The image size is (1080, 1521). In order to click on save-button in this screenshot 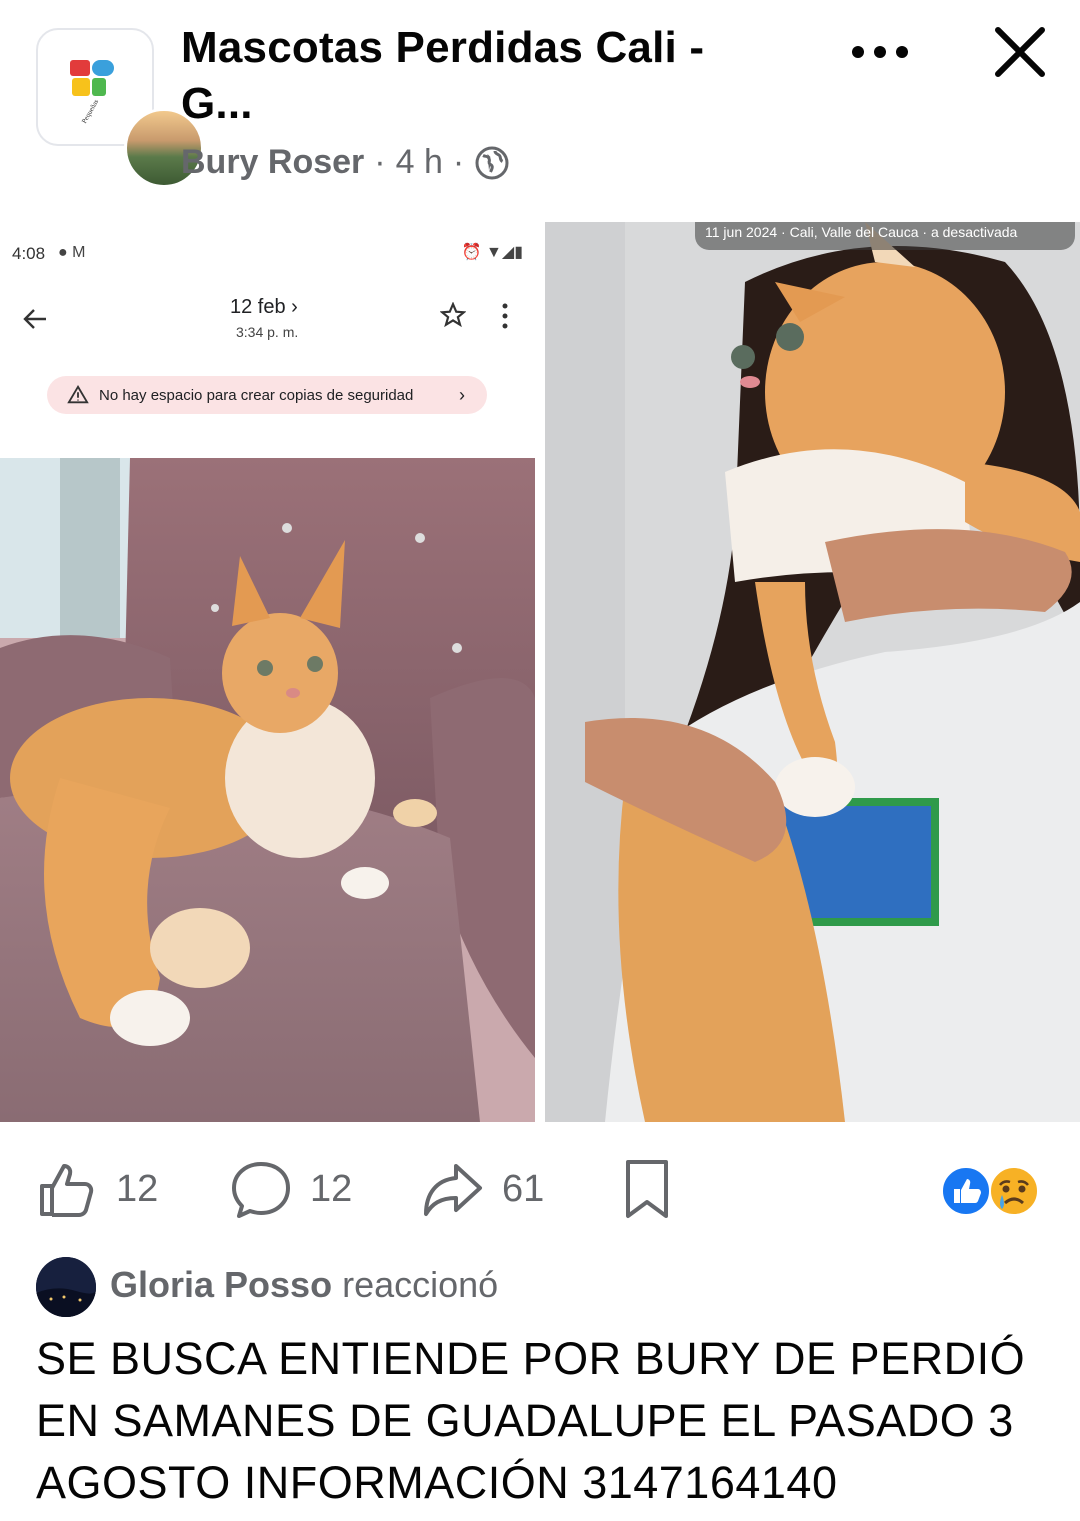, I will do `click(647, 1189)`.